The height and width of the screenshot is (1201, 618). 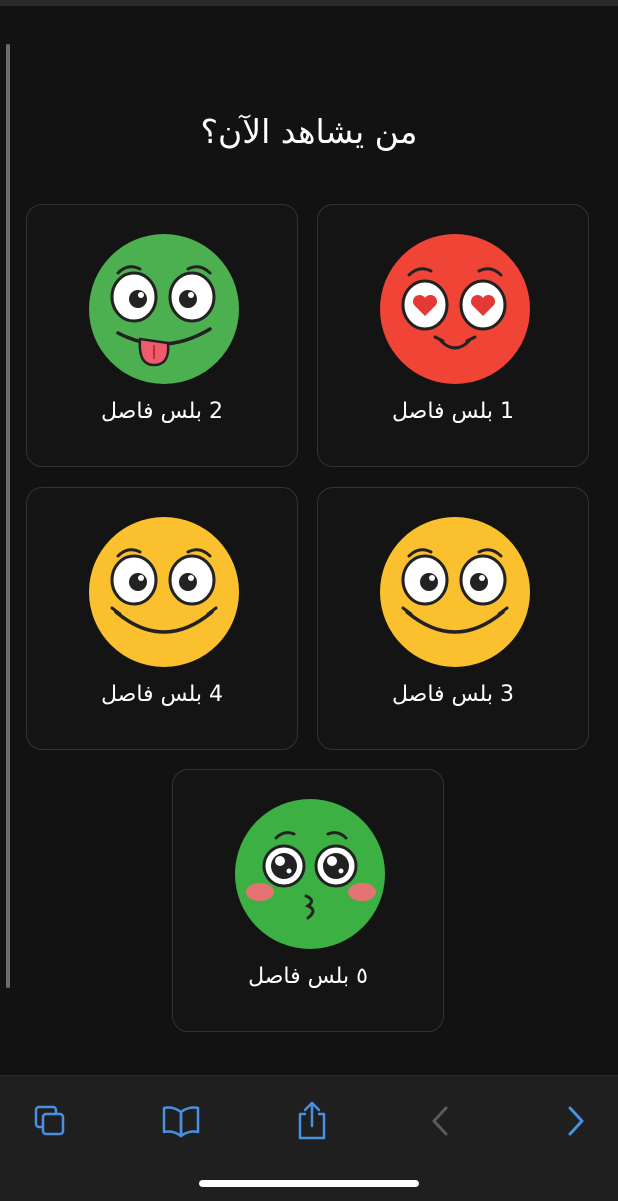 I want to click on bookmarks-button, so click(x=181, y=1121).